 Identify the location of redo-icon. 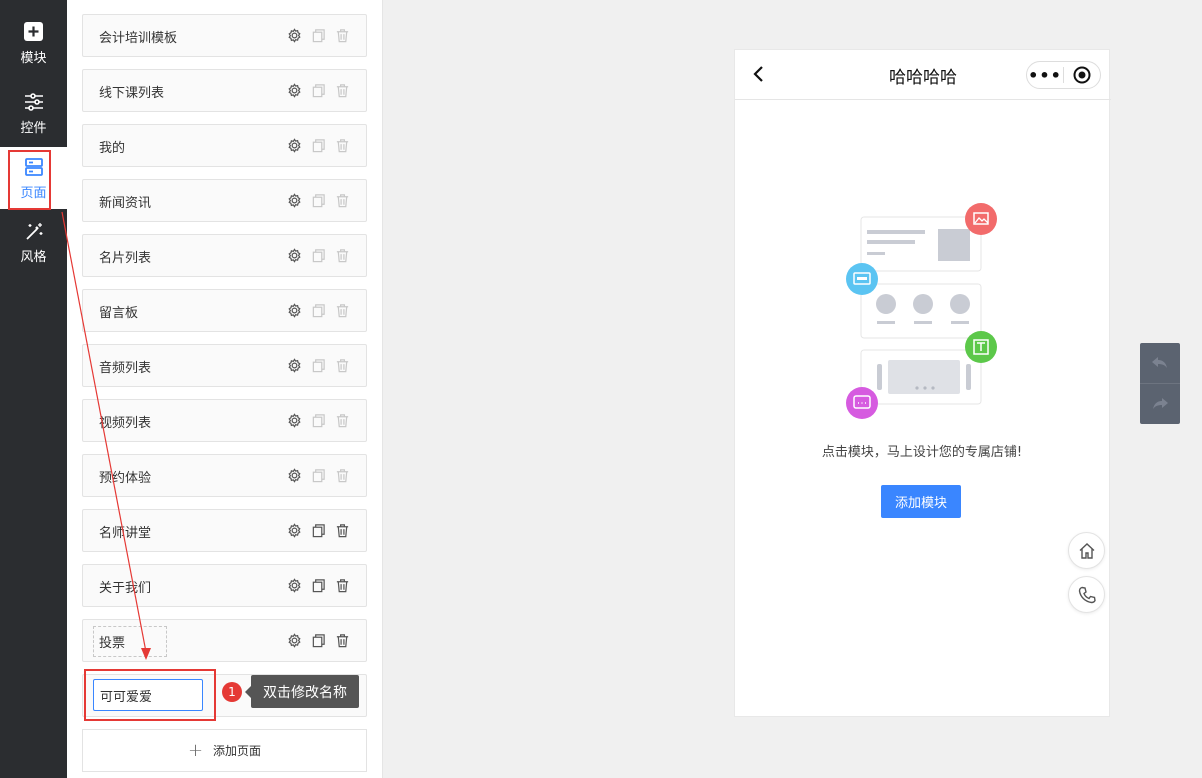
(1160, 403).